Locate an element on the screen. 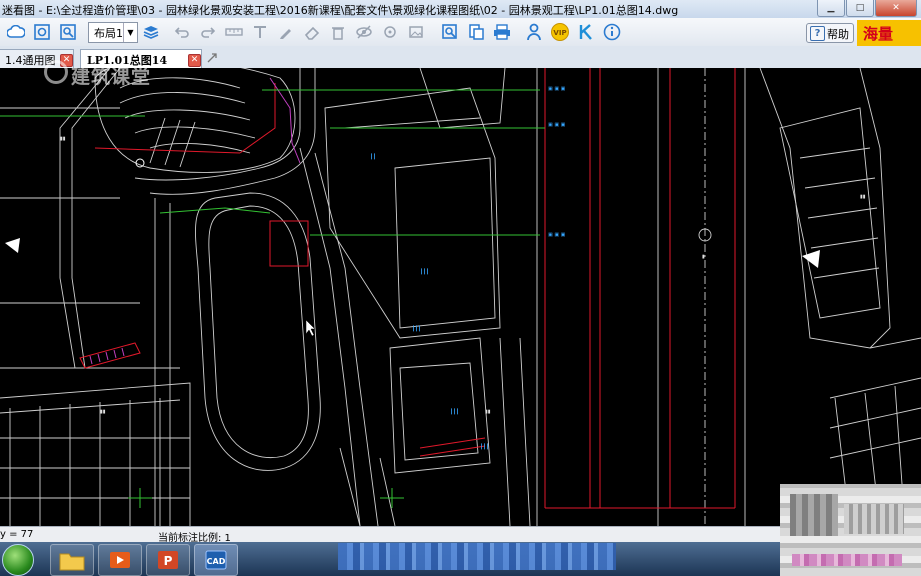  powerpoint-icon: P is located at coordinates (168, 560).